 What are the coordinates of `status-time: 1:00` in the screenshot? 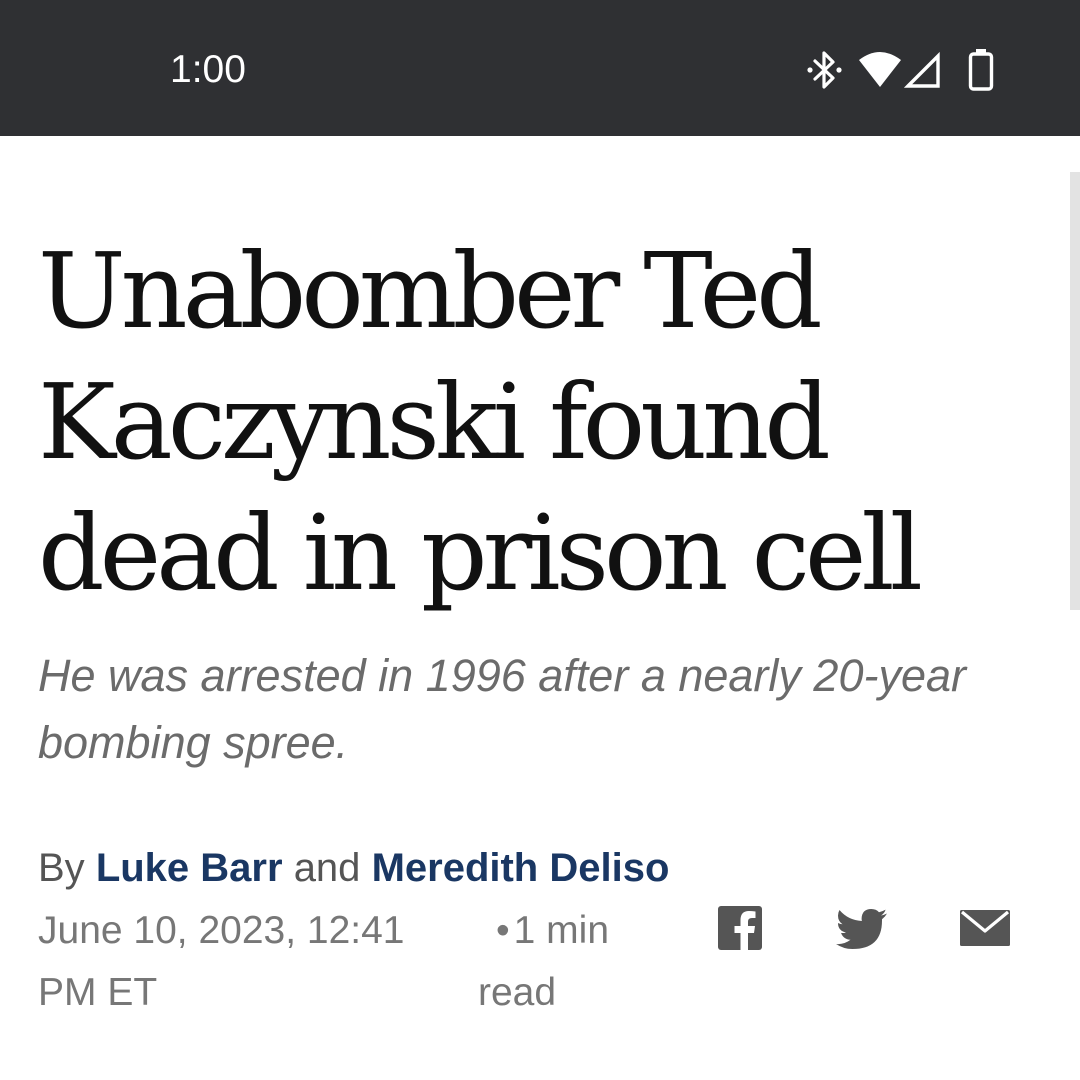 It's located at (208, 69).